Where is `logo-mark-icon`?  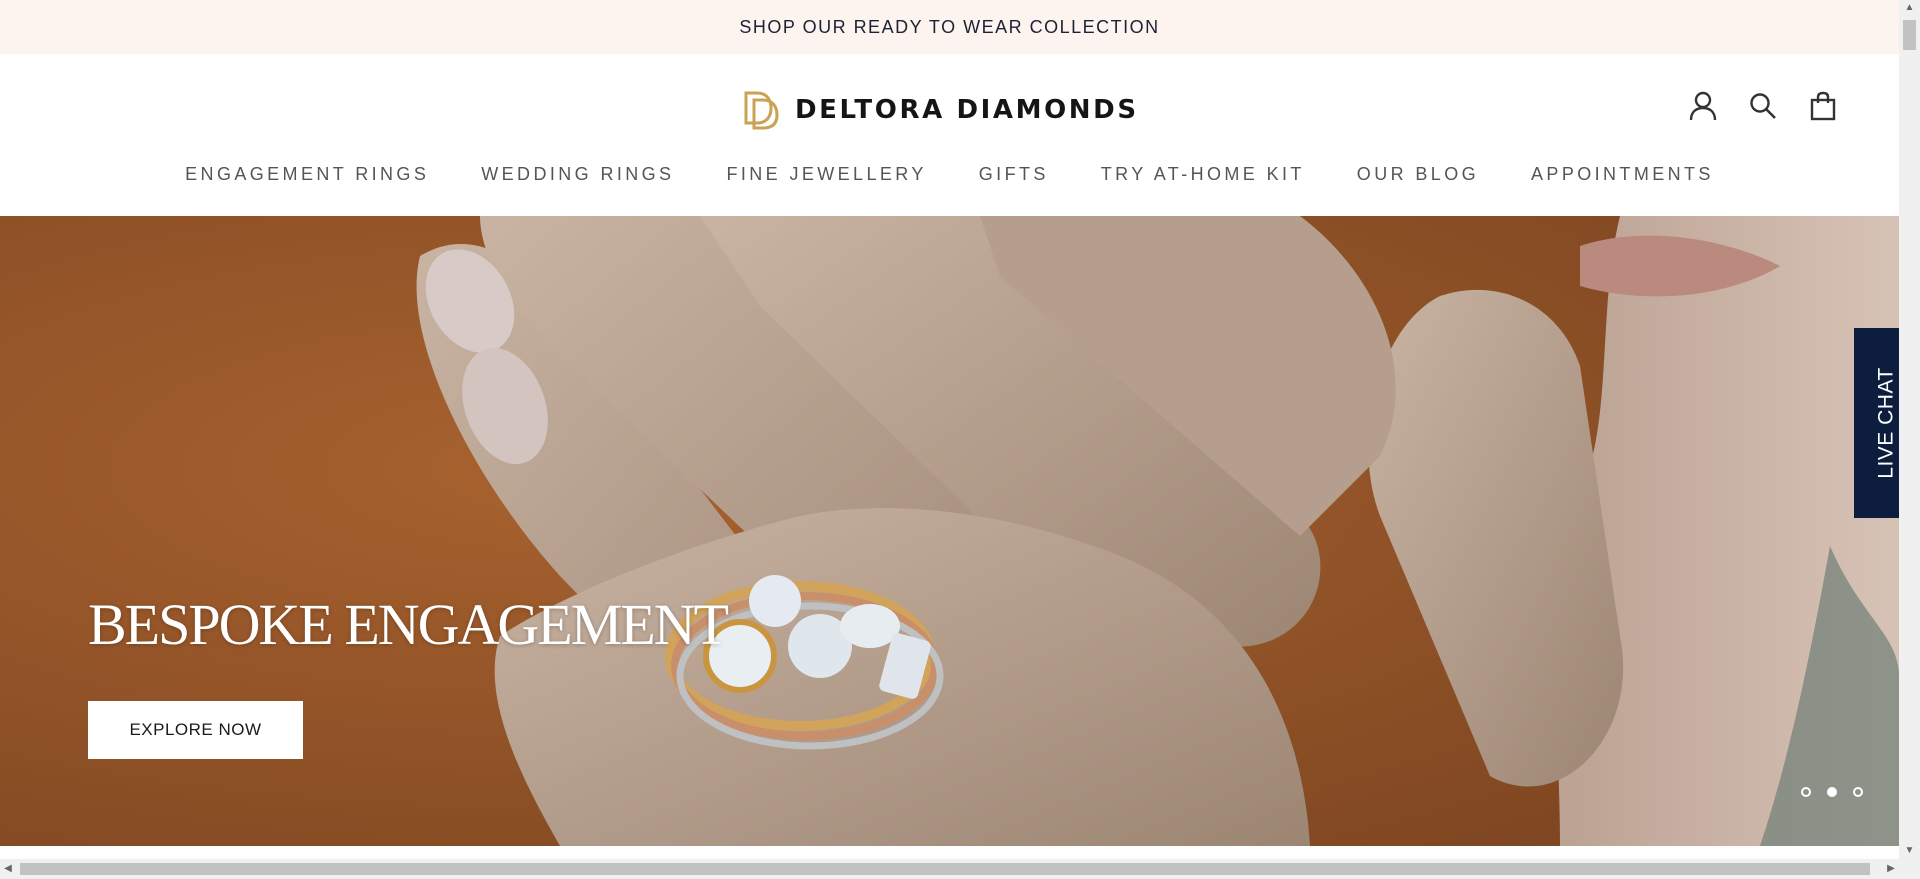 logo-mark-icon is located at coordinates (761, 110).